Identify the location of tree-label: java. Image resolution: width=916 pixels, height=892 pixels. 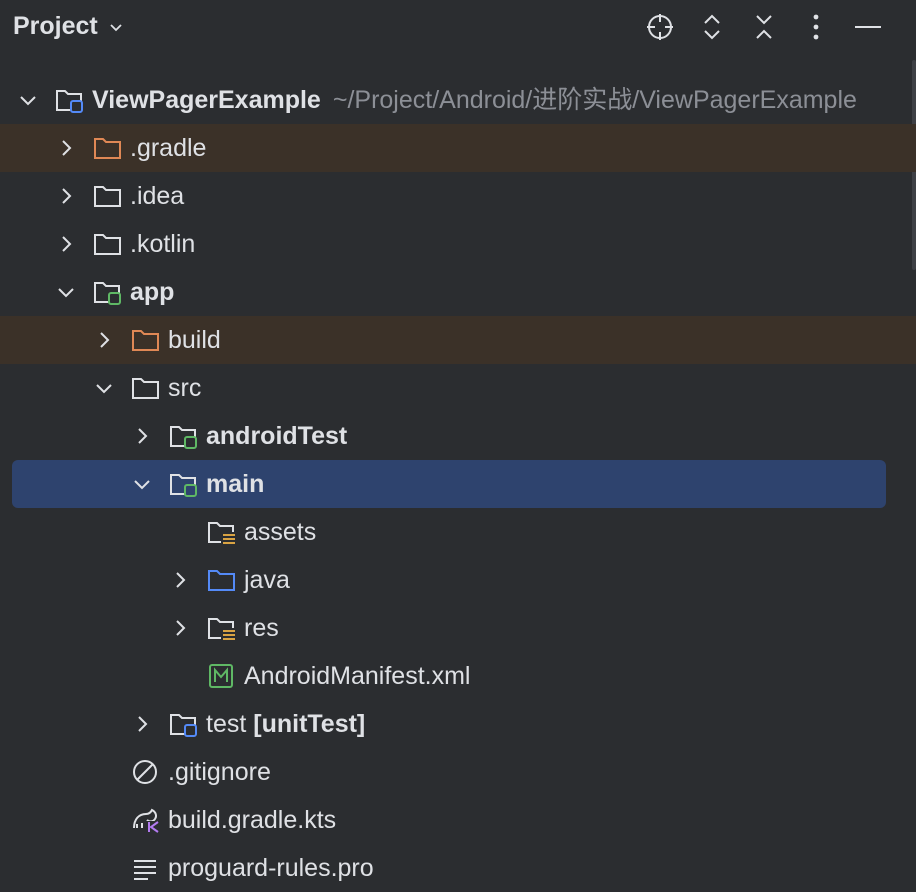
(267, 580).